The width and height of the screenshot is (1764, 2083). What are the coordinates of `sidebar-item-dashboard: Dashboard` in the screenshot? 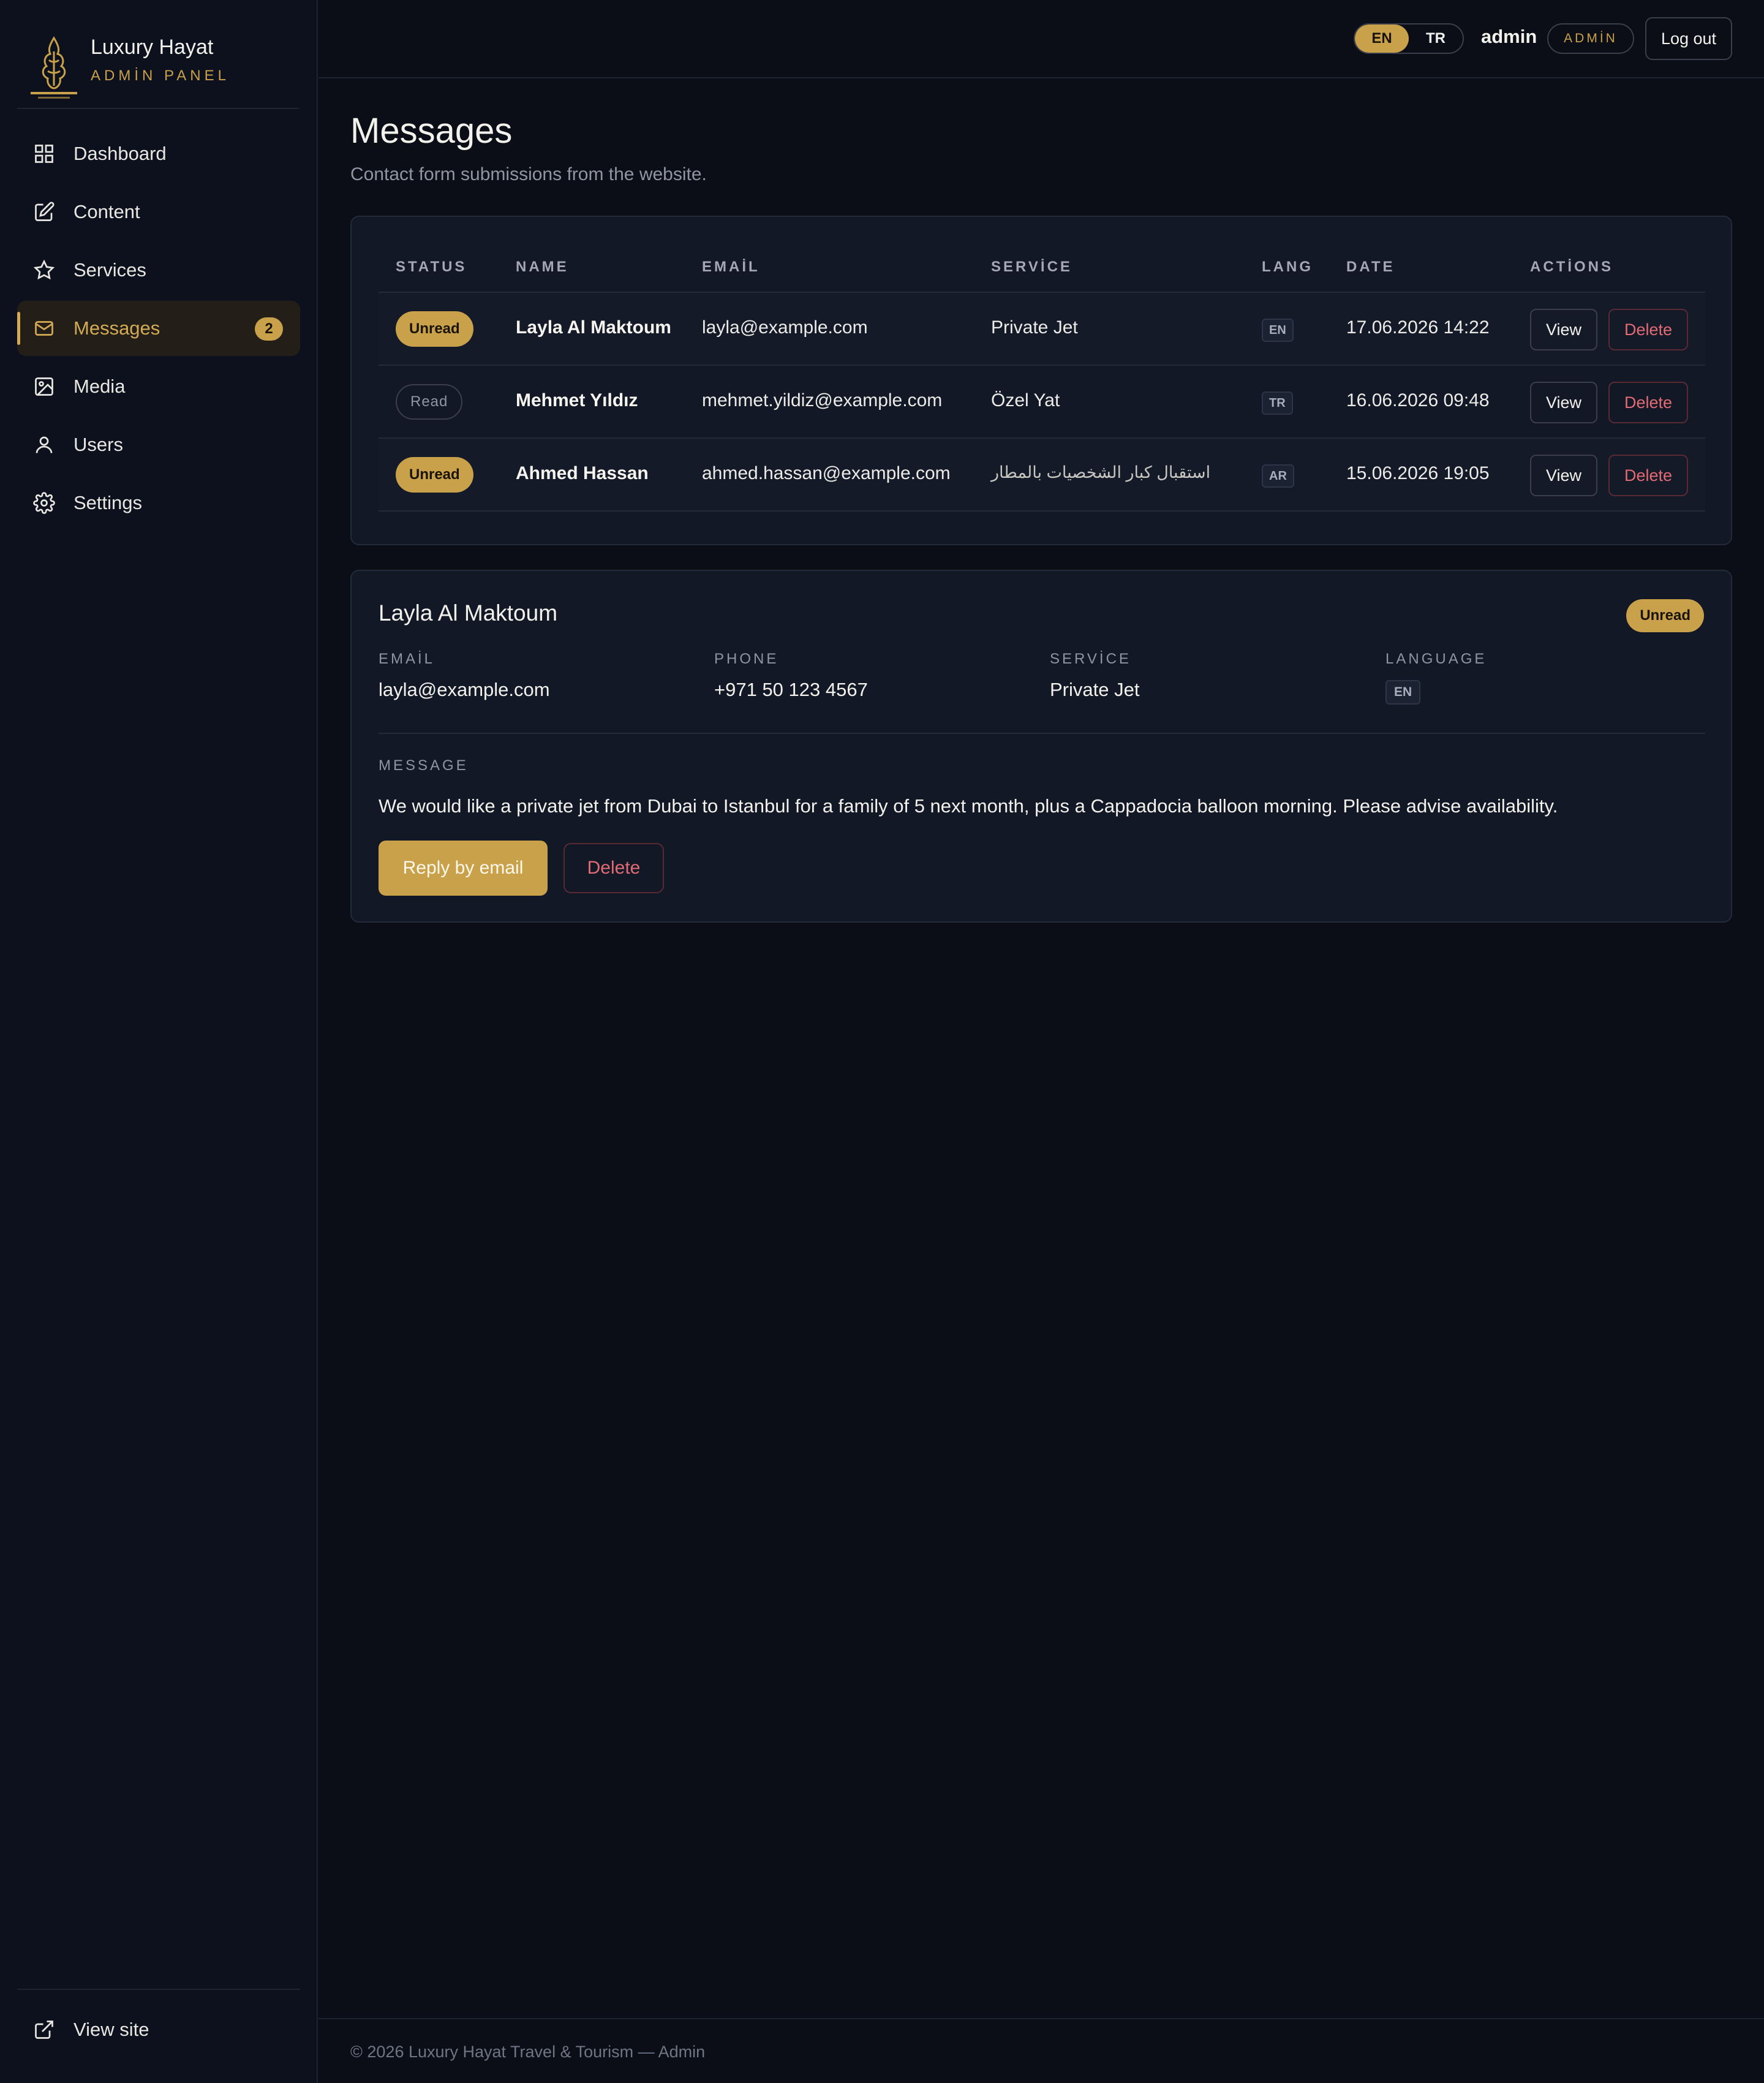 It's located at (158, 153).